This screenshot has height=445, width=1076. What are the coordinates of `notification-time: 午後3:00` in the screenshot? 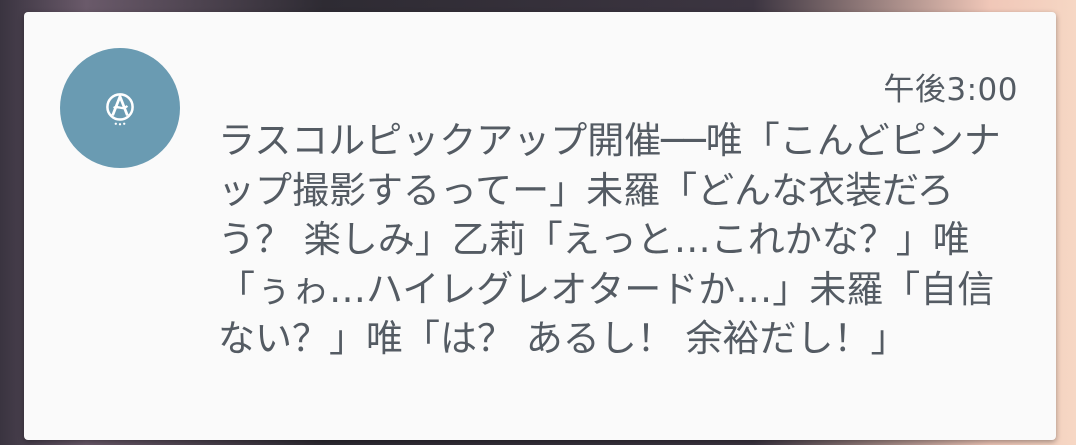 It's located at (950, 90).